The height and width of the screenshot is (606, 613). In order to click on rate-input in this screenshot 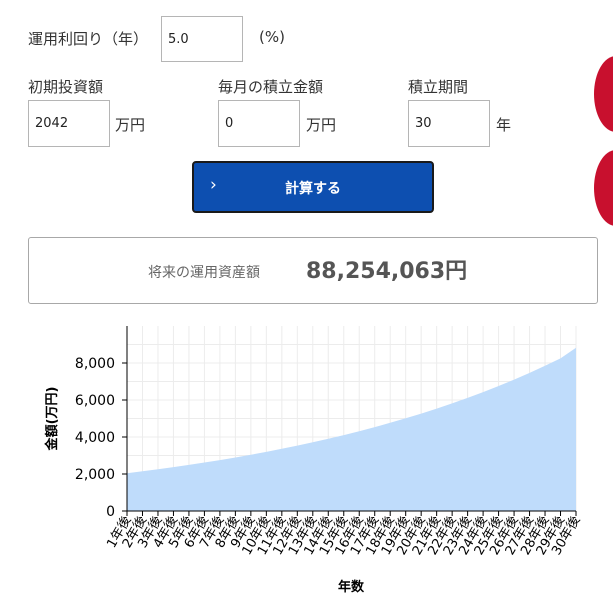, I will do `click(202, 39)`.